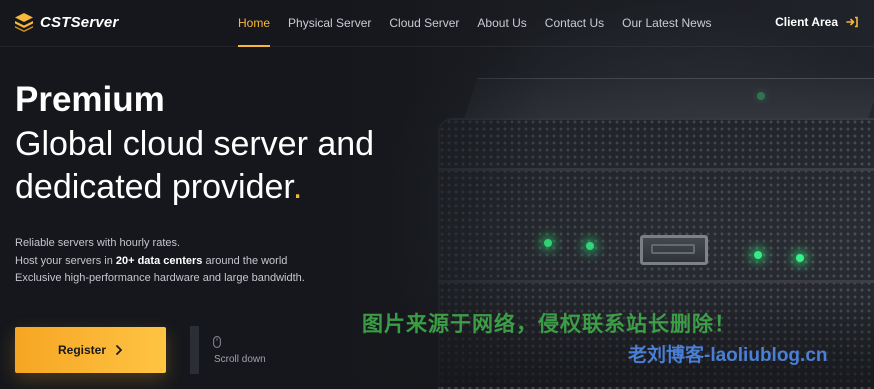 The image size is (874, 389). What do you see at coordinates (728, 355) in the screenshot?
I see `watermark-site: 老刘博客-laoliublog.cn` at bounding box center [728, 355].